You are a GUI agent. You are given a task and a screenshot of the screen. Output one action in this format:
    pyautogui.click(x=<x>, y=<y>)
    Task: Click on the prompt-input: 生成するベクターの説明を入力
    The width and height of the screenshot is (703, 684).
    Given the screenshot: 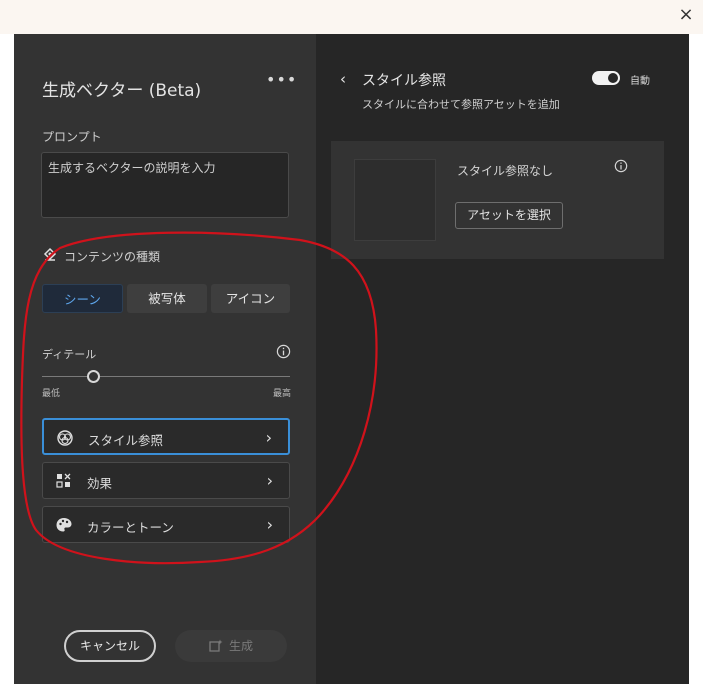 What is the action you would take?
    pyautogui.click(x=165, y=185)
    